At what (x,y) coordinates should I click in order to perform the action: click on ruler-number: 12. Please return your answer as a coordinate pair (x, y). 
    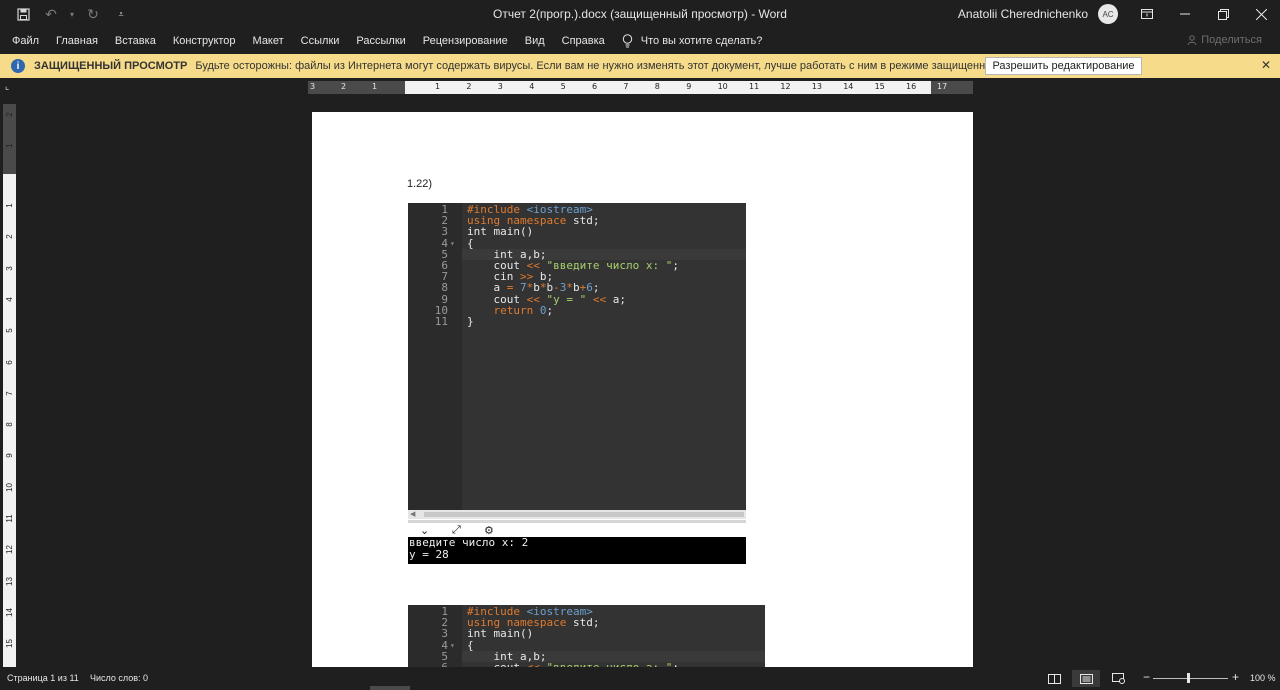
    Looking at the image, I should click on (785, 86).